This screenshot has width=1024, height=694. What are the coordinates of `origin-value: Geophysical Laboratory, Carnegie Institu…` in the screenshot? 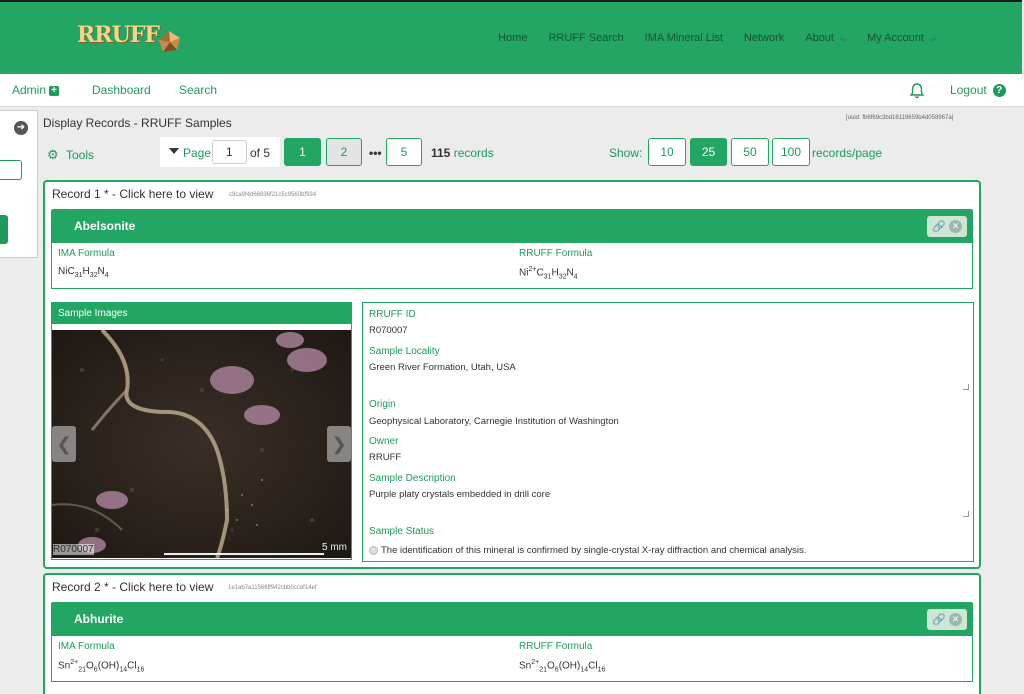 It's located at (494, 421).